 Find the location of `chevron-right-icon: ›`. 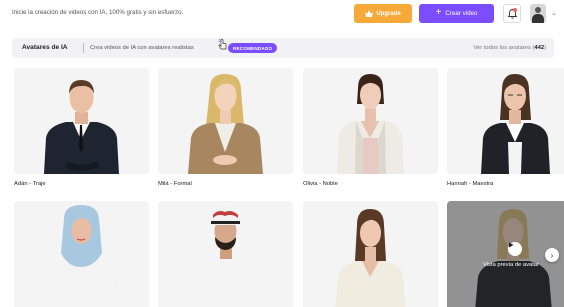

chevron-right-icon: › is located at coordinates (552, 255).